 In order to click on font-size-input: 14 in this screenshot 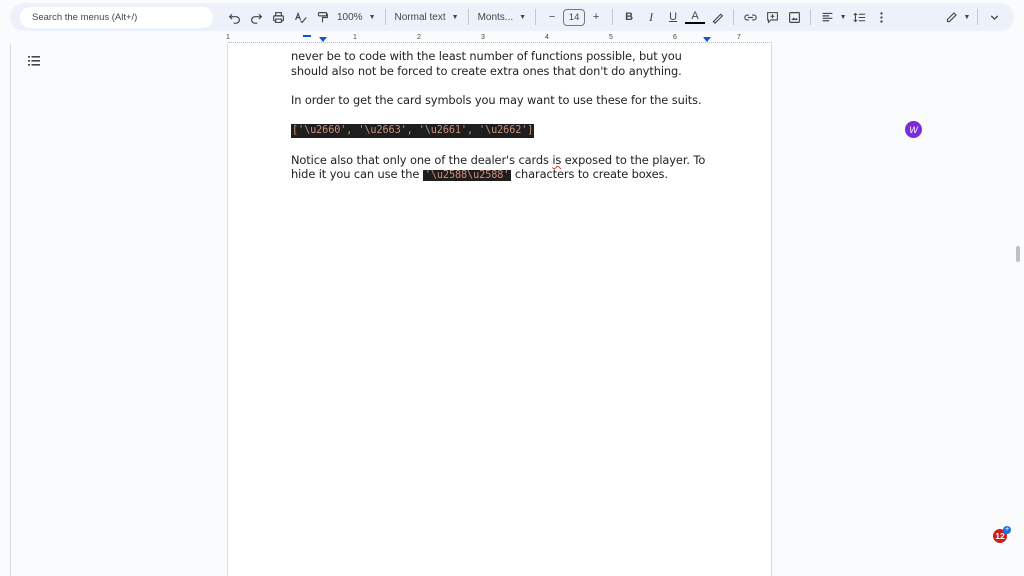, I will do `click(574, 17)`.